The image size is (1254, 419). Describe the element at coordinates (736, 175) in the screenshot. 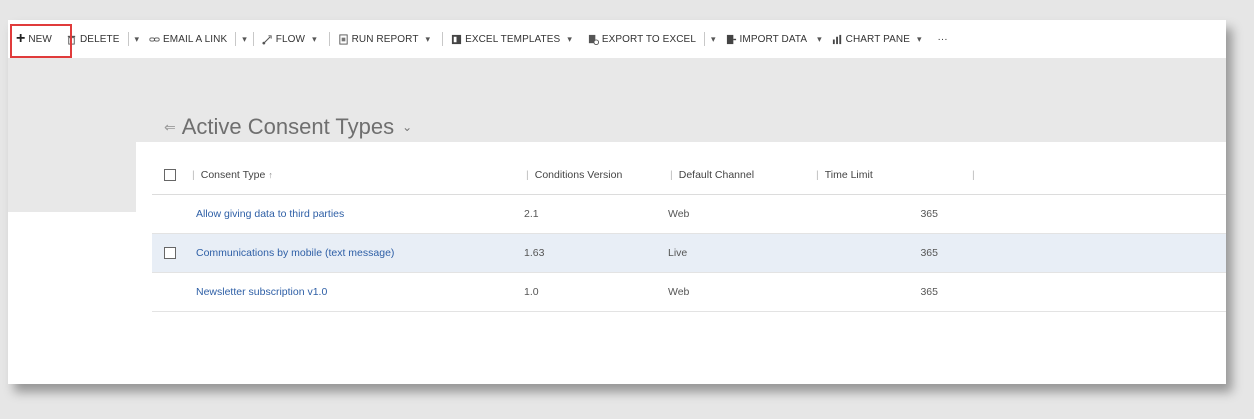

I see `column-header-default-channel: | Default Channel` at that location.